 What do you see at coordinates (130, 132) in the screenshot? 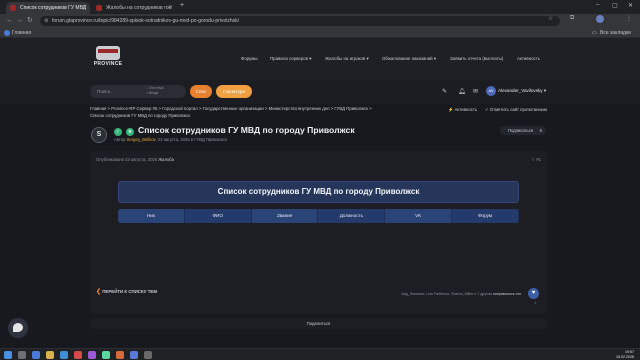
I see `locked-badge-icon: ★` at bounding box center [130, 132].